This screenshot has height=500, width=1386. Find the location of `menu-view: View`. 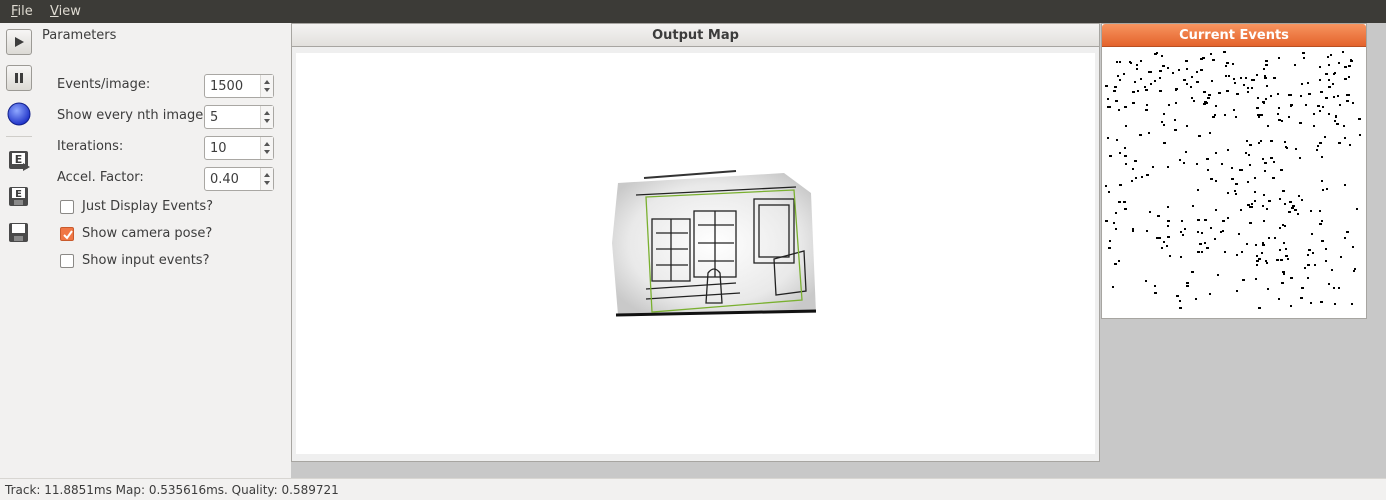

menu-view: View is located at coordinates (65, 11).